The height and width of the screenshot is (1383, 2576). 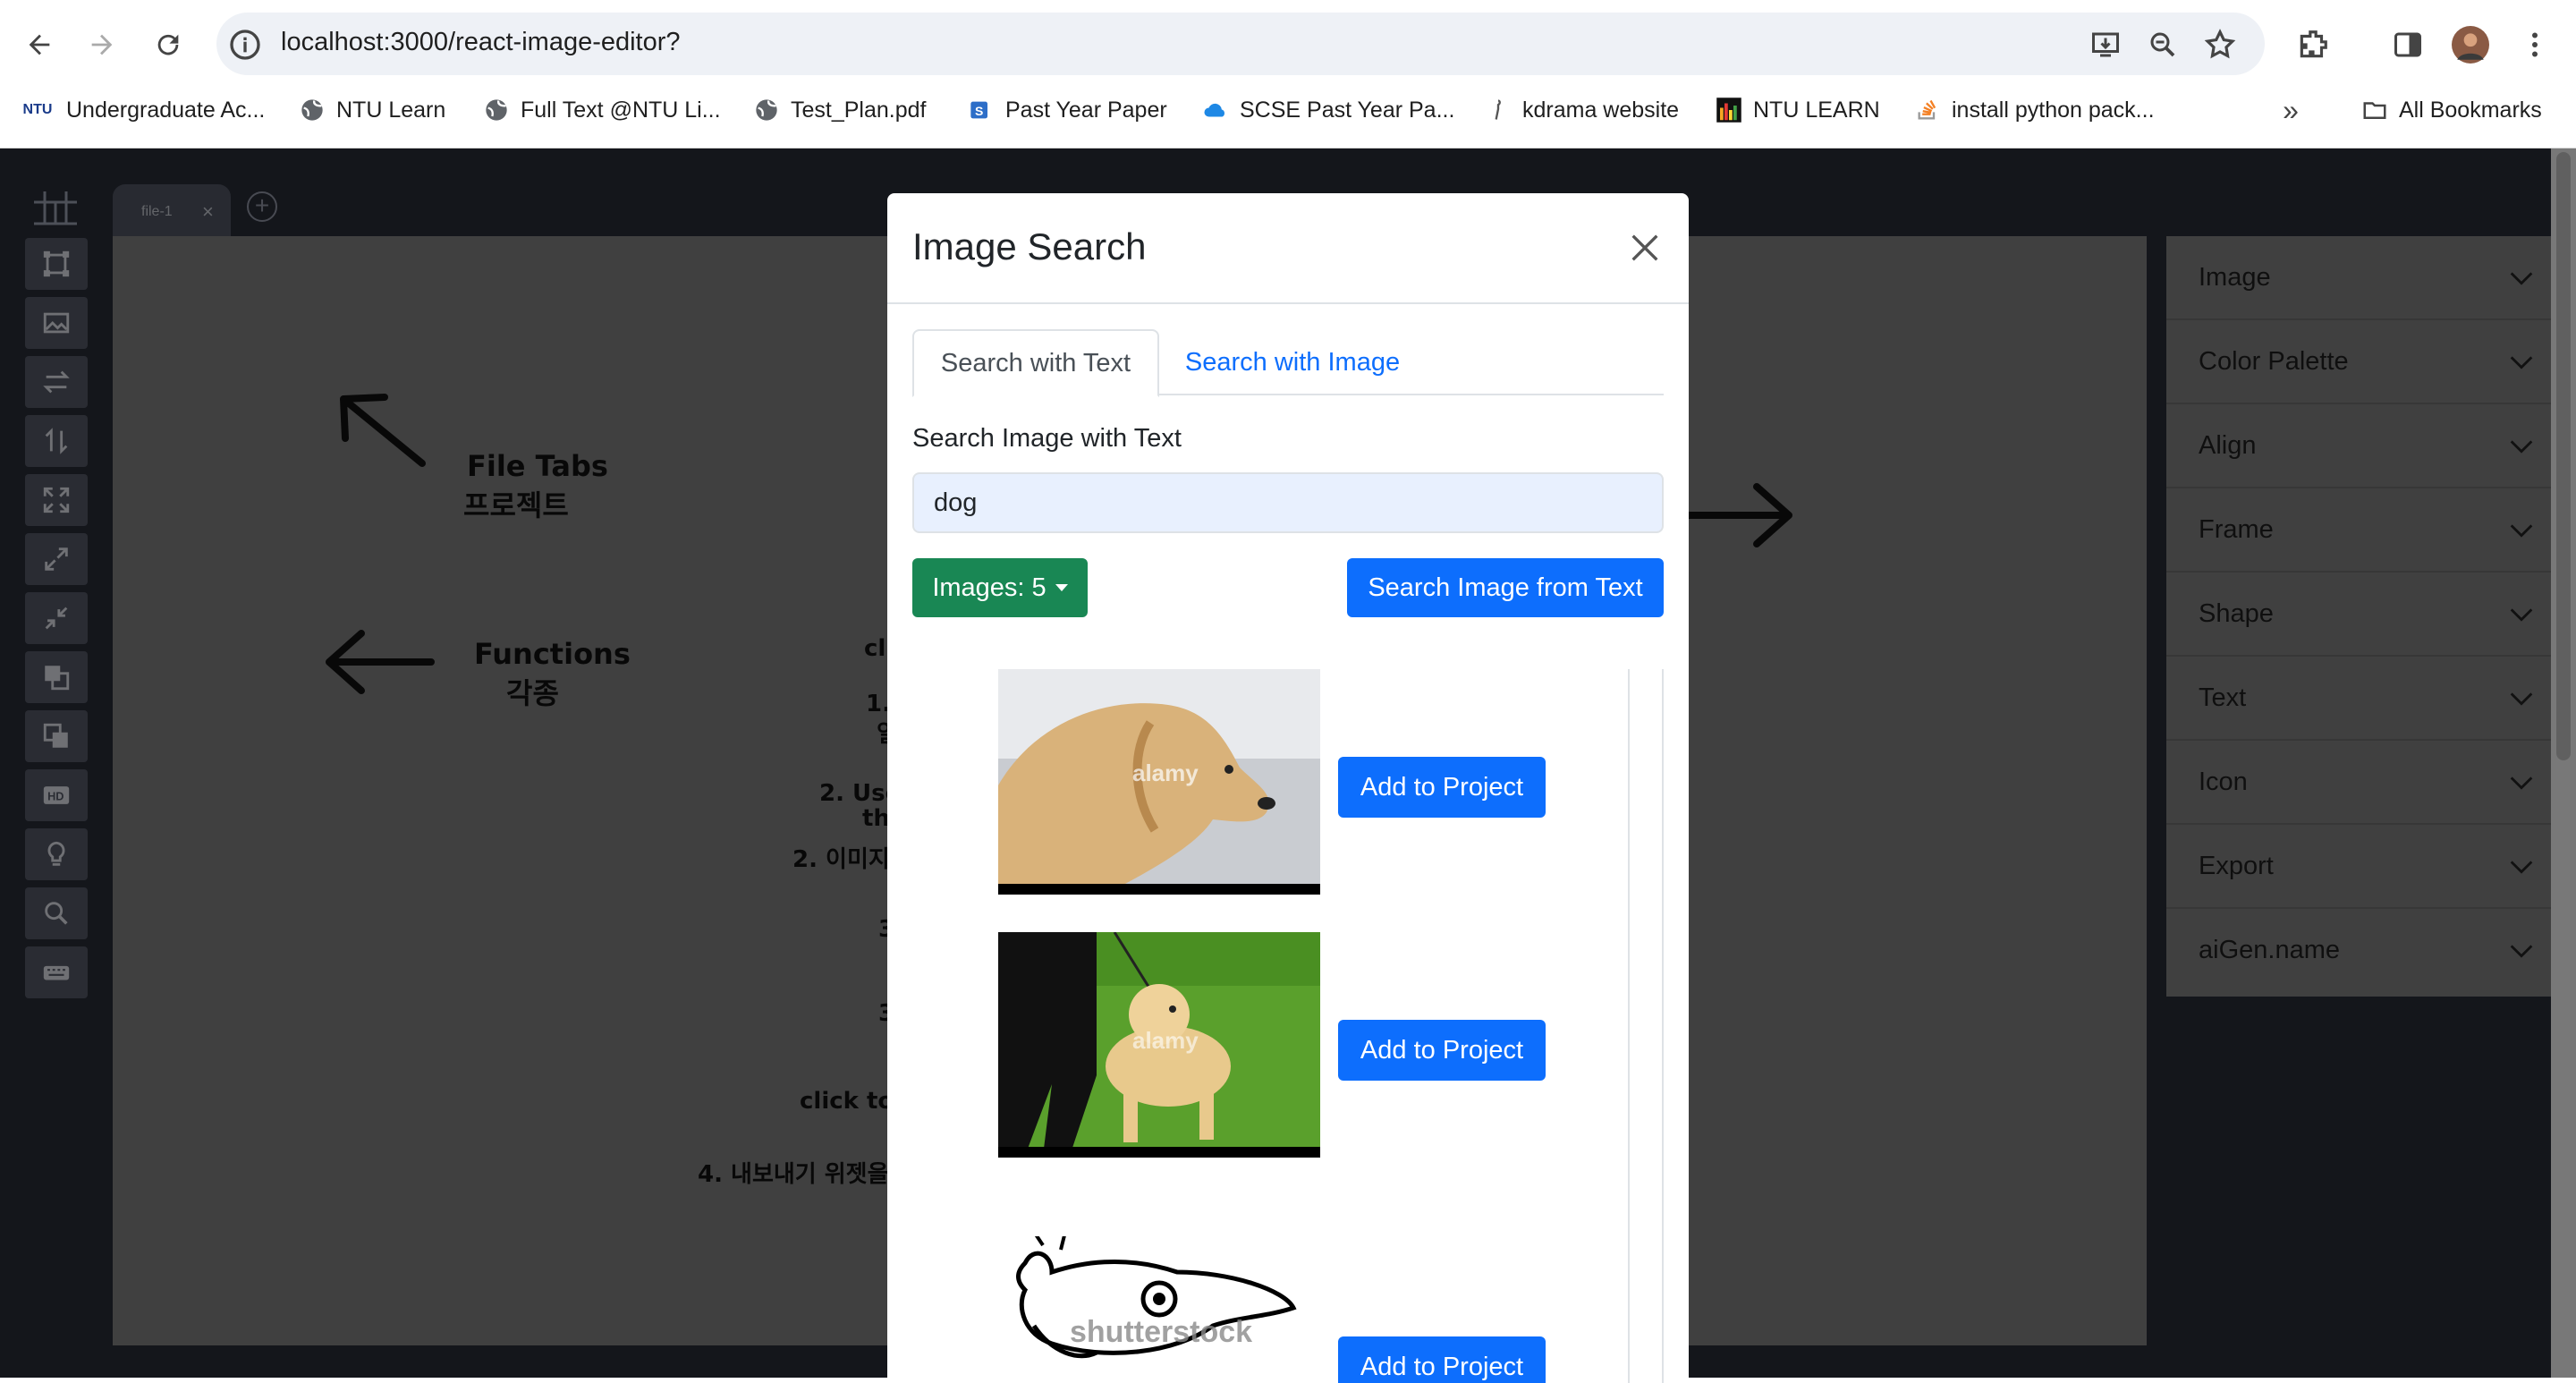 I want to click on result-image-1: alamy, so click(x=1159, y=782).